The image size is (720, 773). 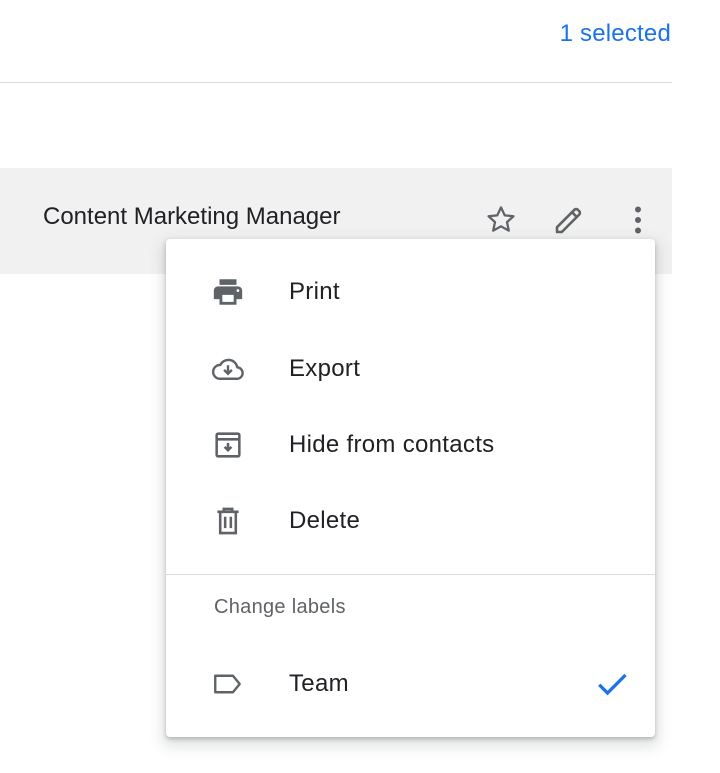 I want to click on menu-item-label: Hide from contacts, so click(x=392, y=444).